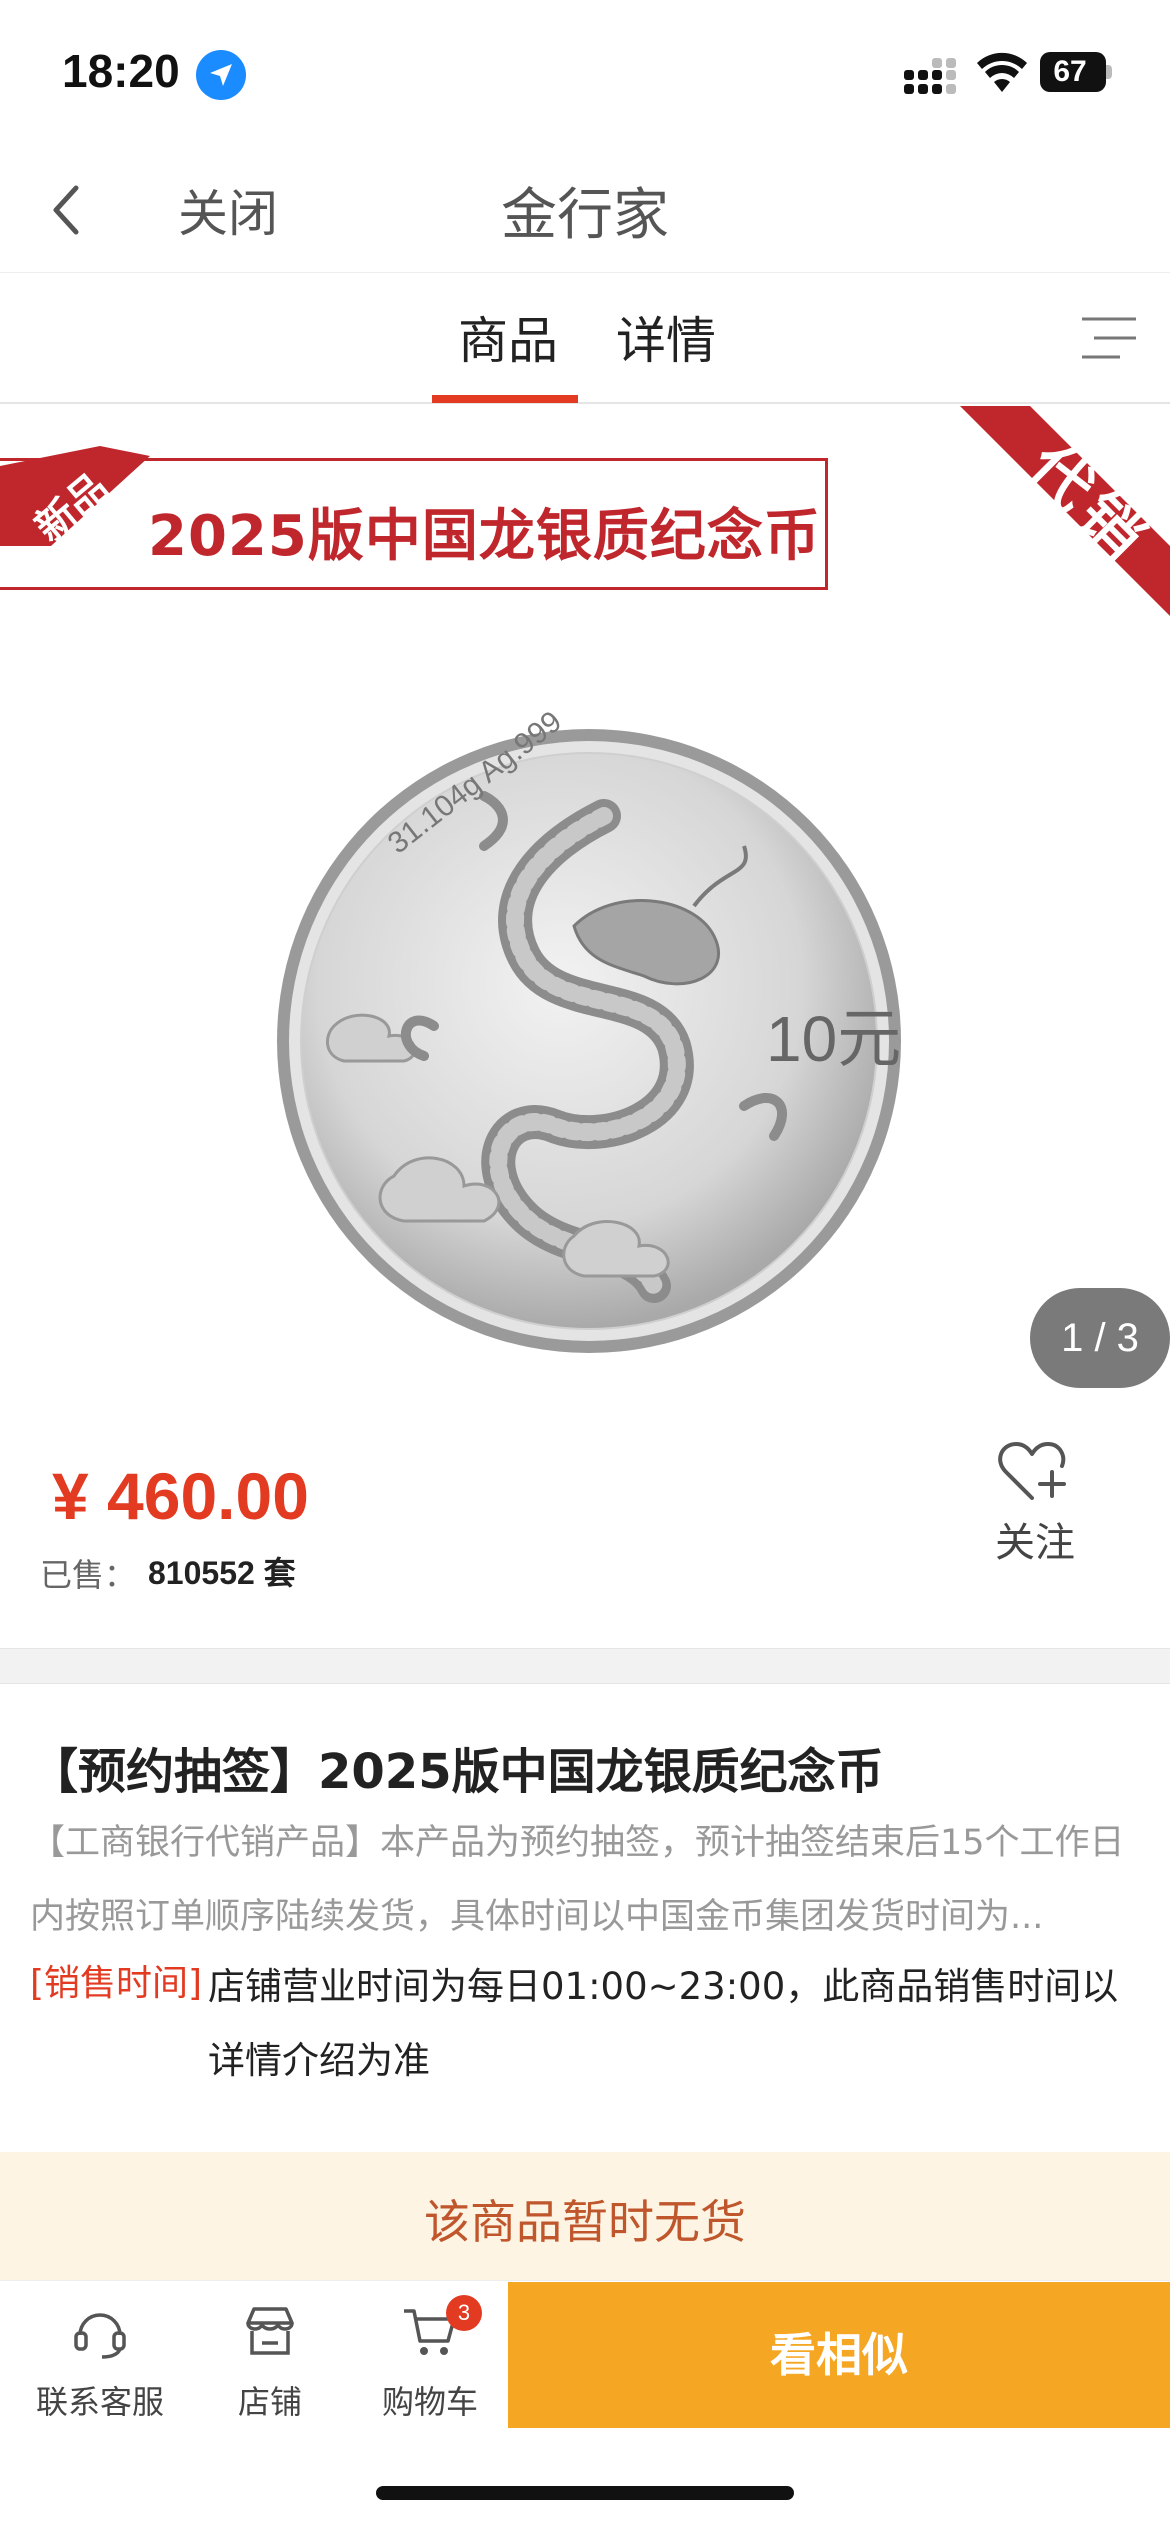  What do you see at coordinates (270, 2360) in the screenshot?
I see `shop-button: 店铺` at bounding box center [270, 2360].